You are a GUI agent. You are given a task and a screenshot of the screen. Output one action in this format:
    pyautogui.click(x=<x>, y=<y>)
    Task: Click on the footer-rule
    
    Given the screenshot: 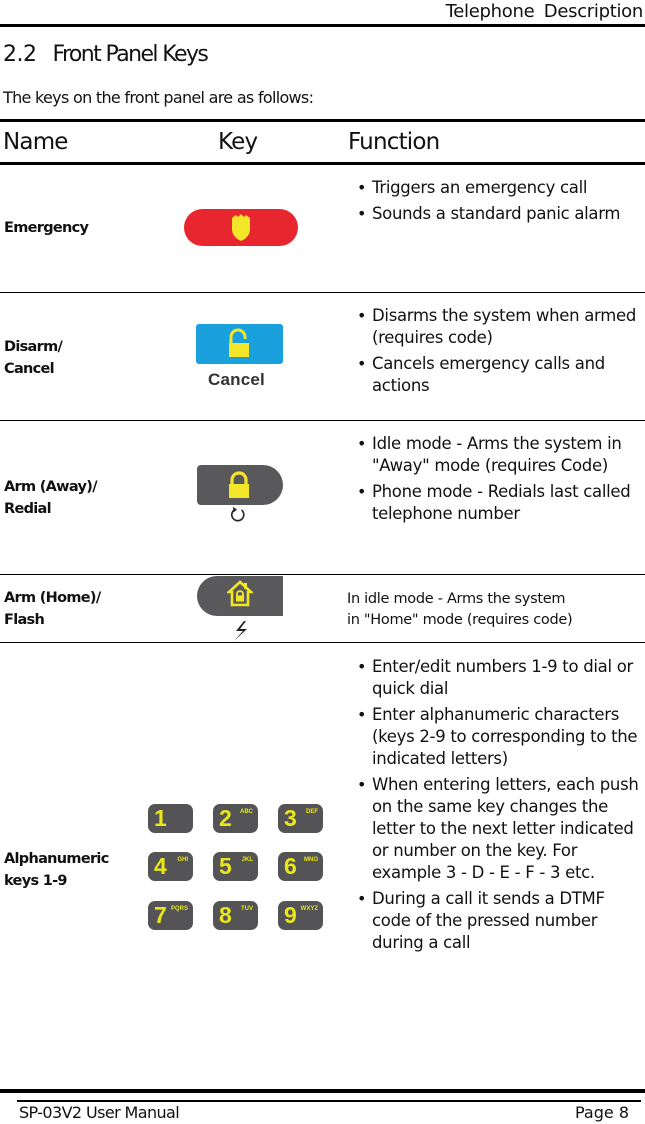 What is the action you would take?
    pyautogui.click(x=329, y=1101)
    